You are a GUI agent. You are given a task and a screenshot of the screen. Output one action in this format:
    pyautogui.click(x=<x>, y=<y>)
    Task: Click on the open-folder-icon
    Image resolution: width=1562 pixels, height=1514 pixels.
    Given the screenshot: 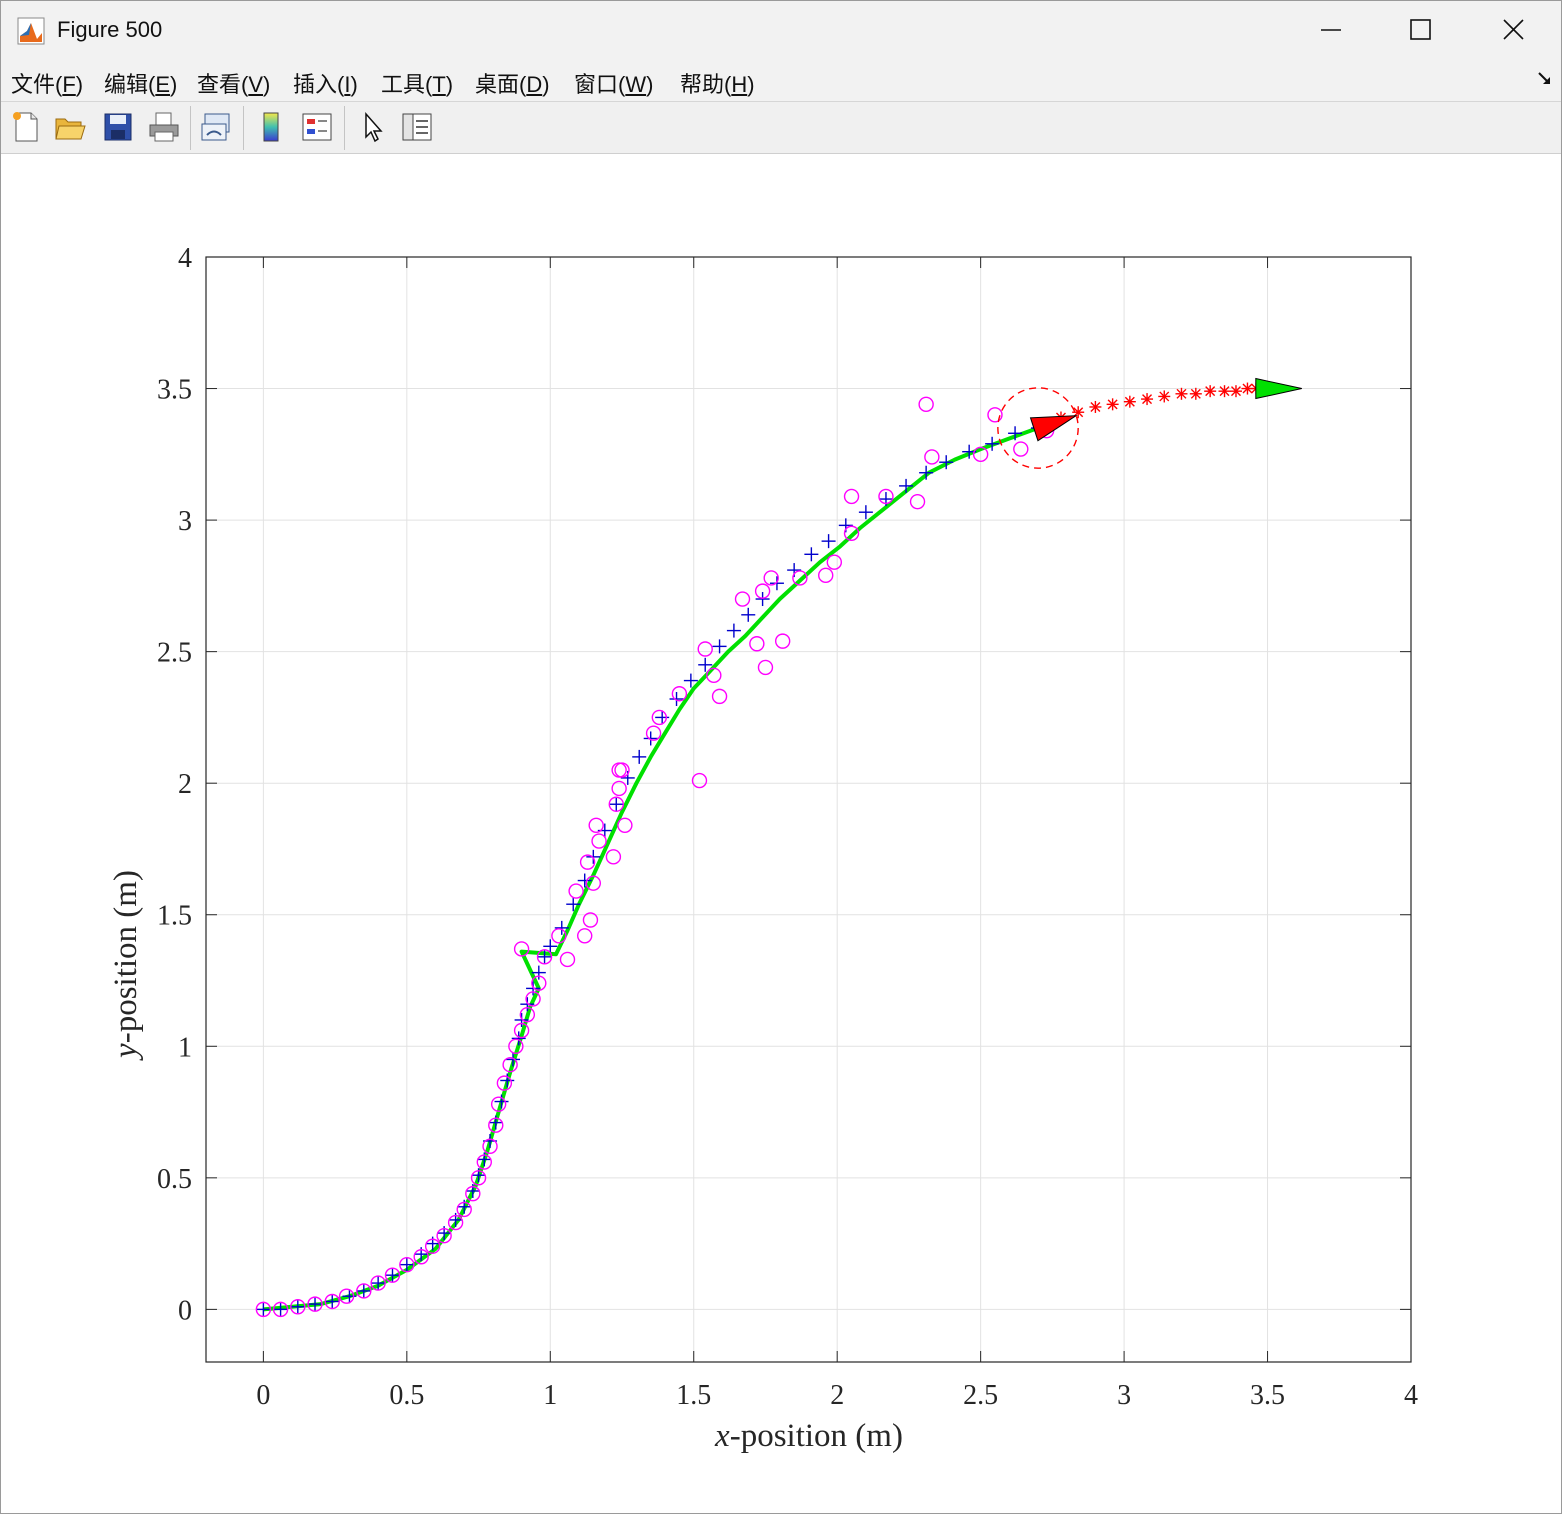 What is the action you would take?
    pyautogui.click(x=70, y=127)
    